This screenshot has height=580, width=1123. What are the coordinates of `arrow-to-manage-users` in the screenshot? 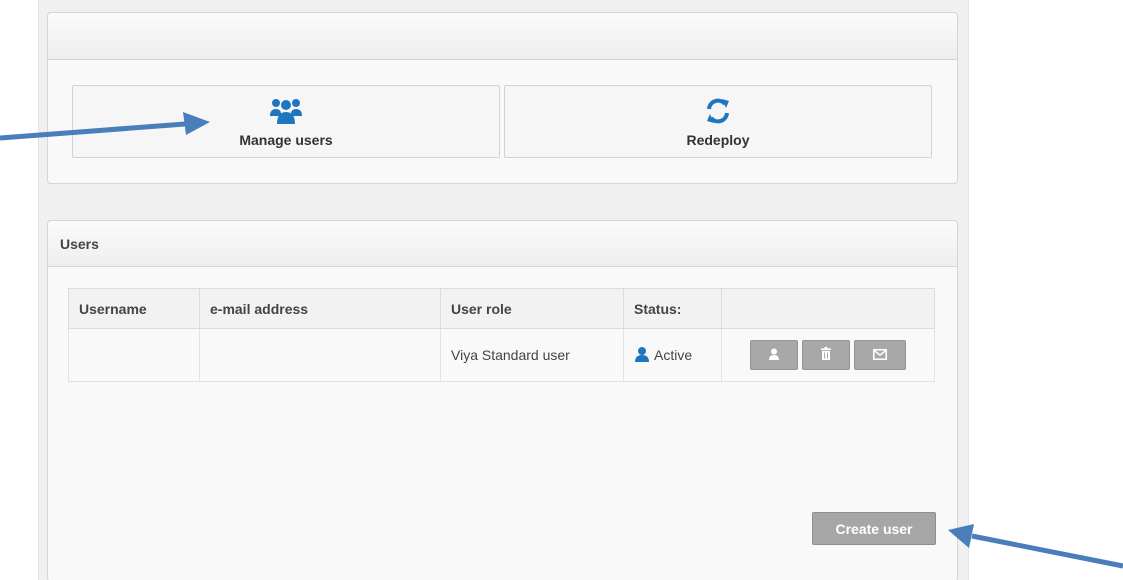 It's located at (105, 126).